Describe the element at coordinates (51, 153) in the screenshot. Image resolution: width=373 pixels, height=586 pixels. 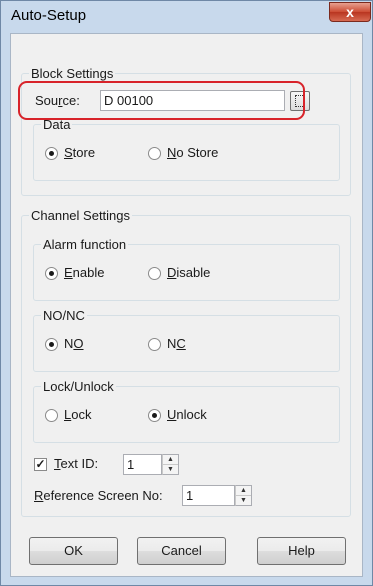
I see `store-radio` at that location.